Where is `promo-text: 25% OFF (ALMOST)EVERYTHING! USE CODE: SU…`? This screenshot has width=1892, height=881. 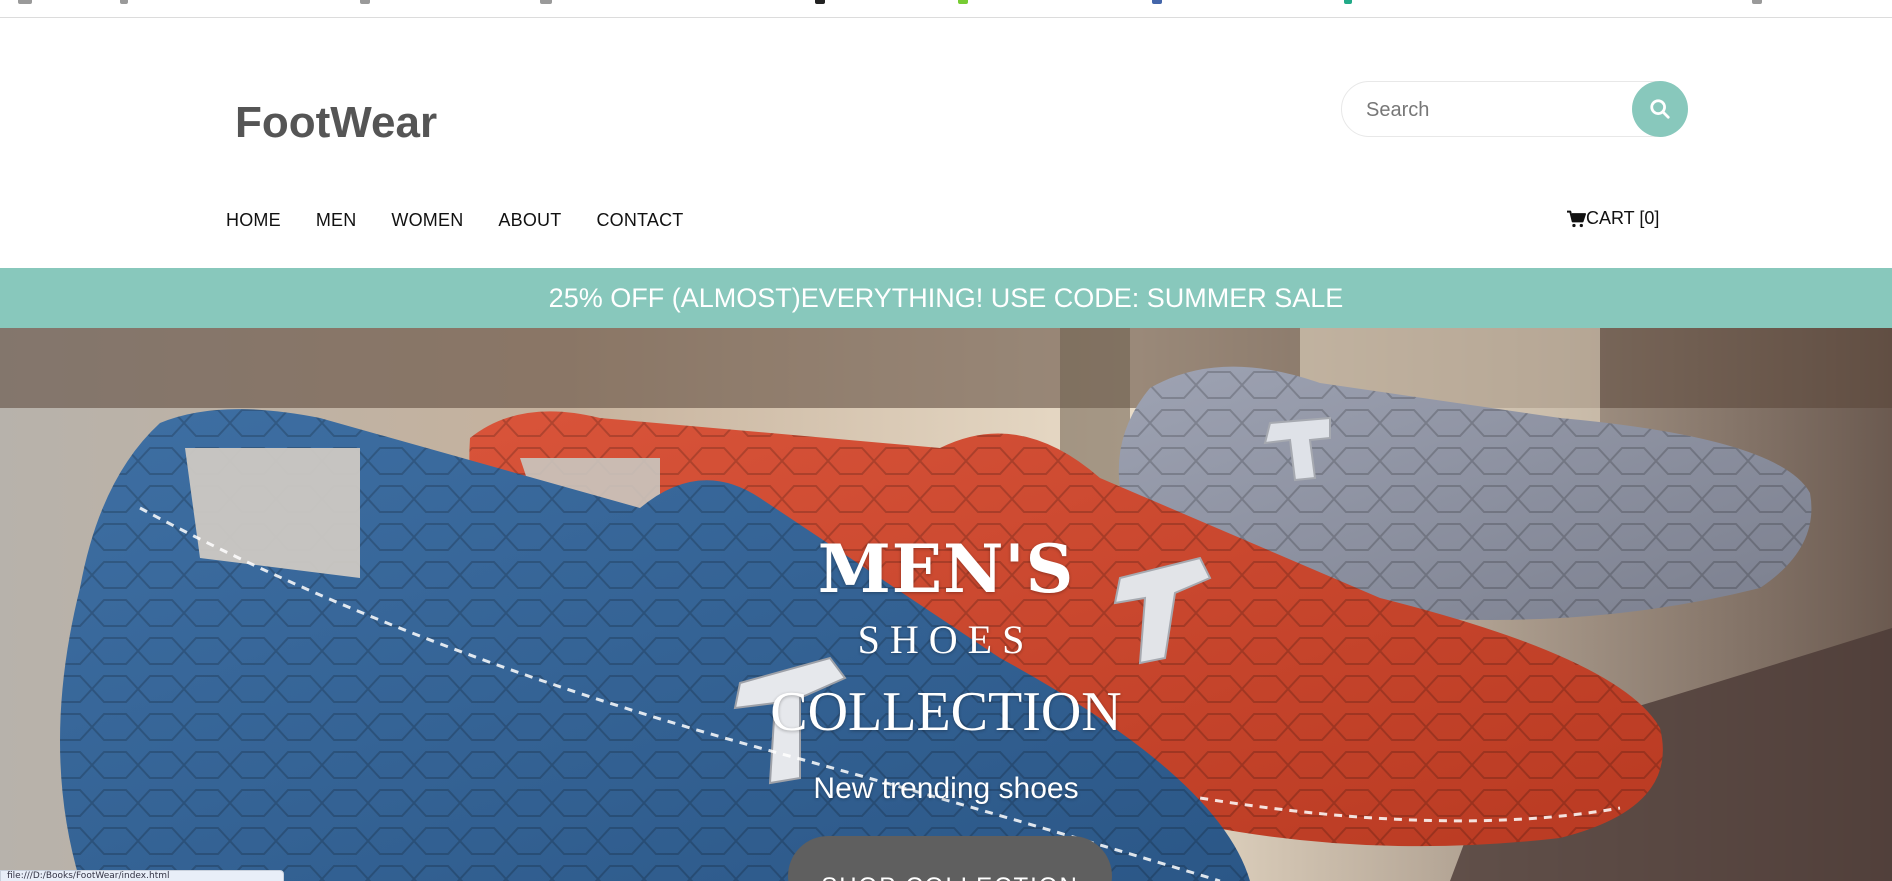 promo-text: 25% OFF (ALMOST)EVERYTHING! USE CODE: SU… is located at coordinates (946, 297).